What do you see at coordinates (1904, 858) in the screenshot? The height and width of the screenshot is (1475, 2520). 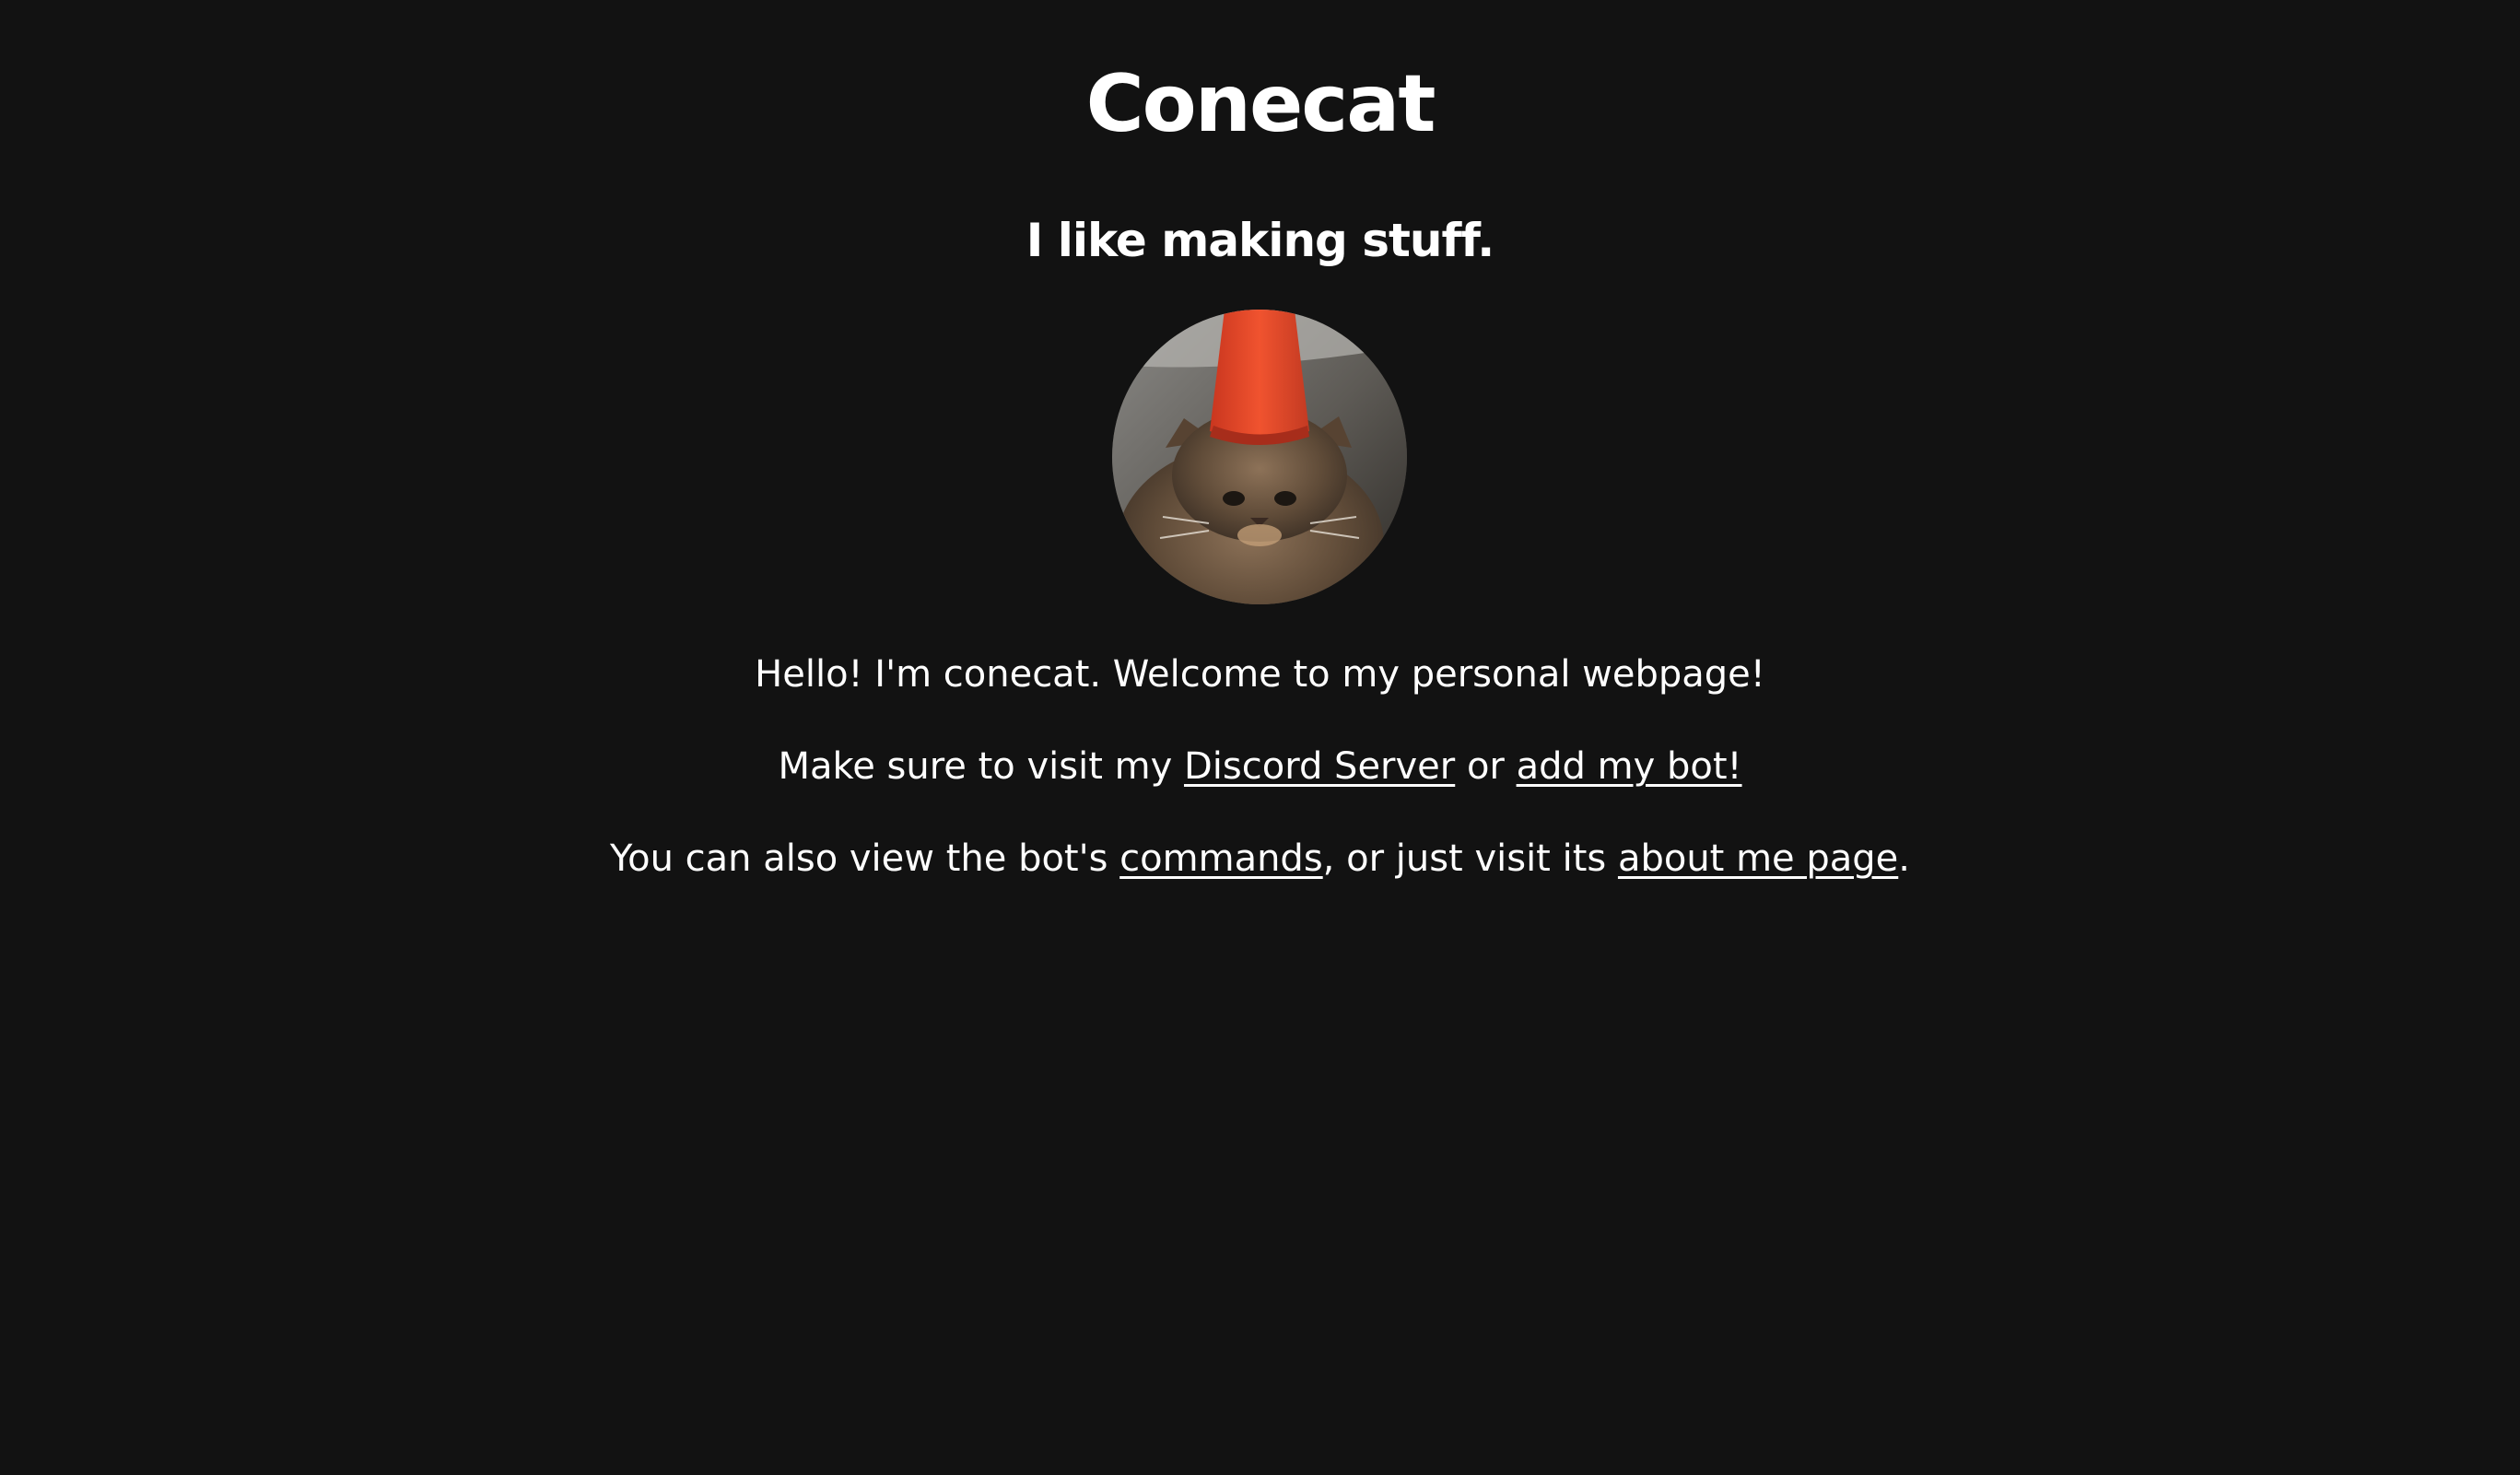 I see `commands-suffix-text: .` at bounding box center [1904, 858].